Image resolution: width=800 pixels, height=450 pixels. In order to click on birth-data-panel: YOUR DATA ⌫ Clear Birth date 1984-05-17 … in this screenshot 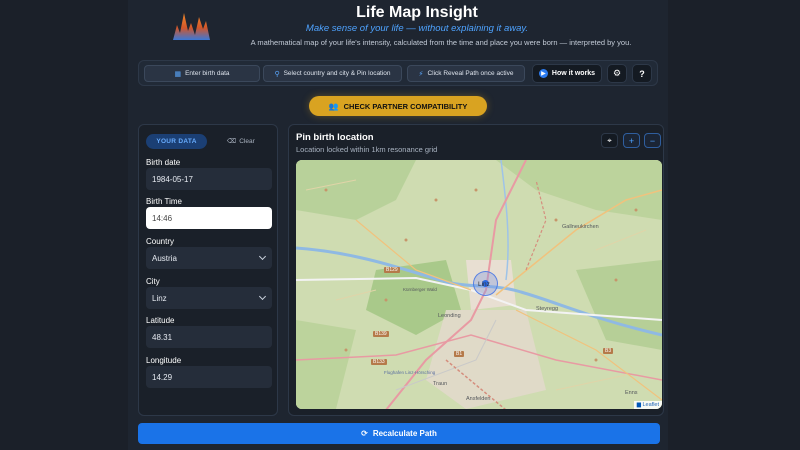, I will do `click(208, 270)`.